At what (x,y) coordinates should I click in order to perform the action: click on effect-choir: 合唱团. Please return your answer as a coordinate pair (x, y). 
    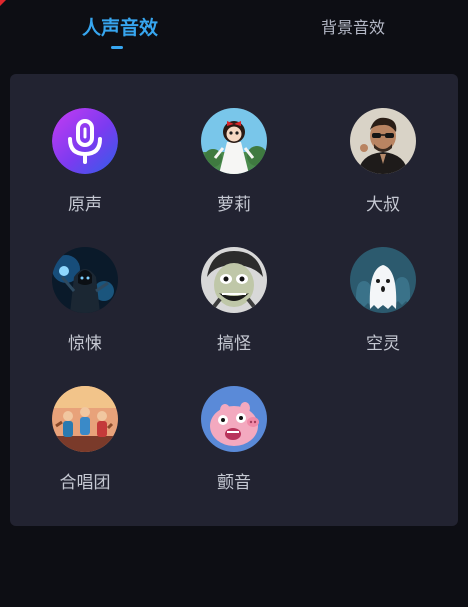
    Looking at the image, I should click on (85, 441).